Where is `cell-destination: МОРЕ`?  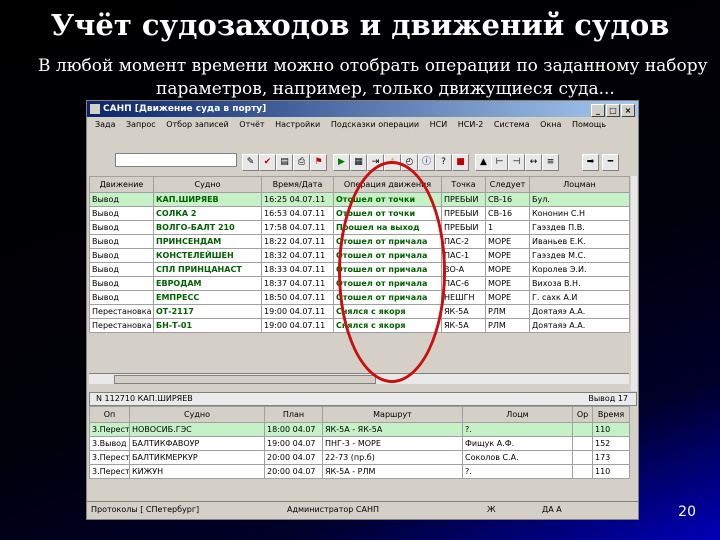
cell-destination: МОРЕ is located at coordinates (507, 297).